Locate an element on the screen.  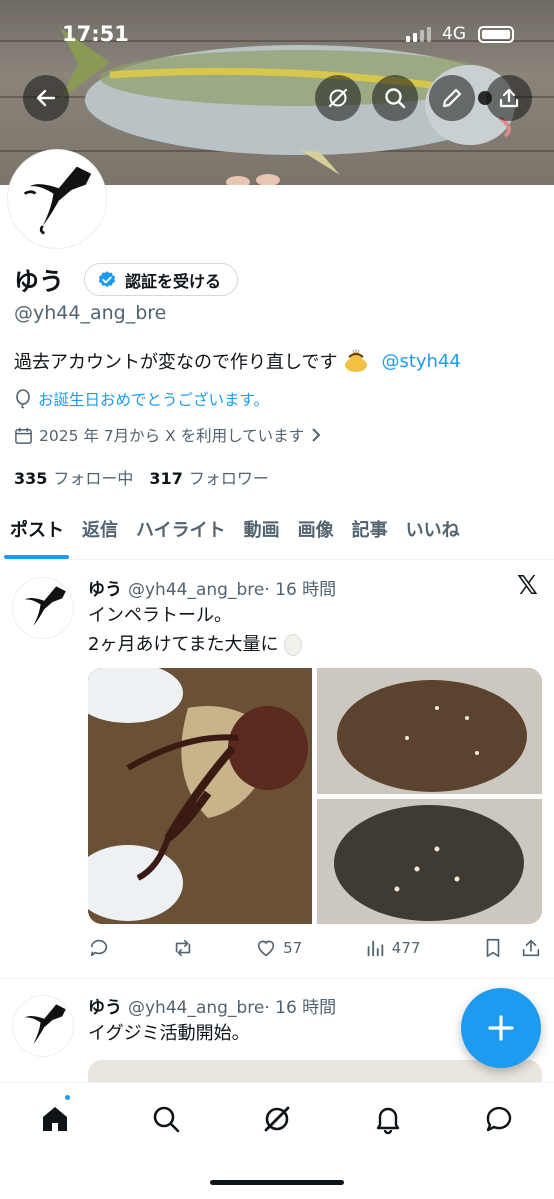
edit-button is located at coordinates (452, 98).